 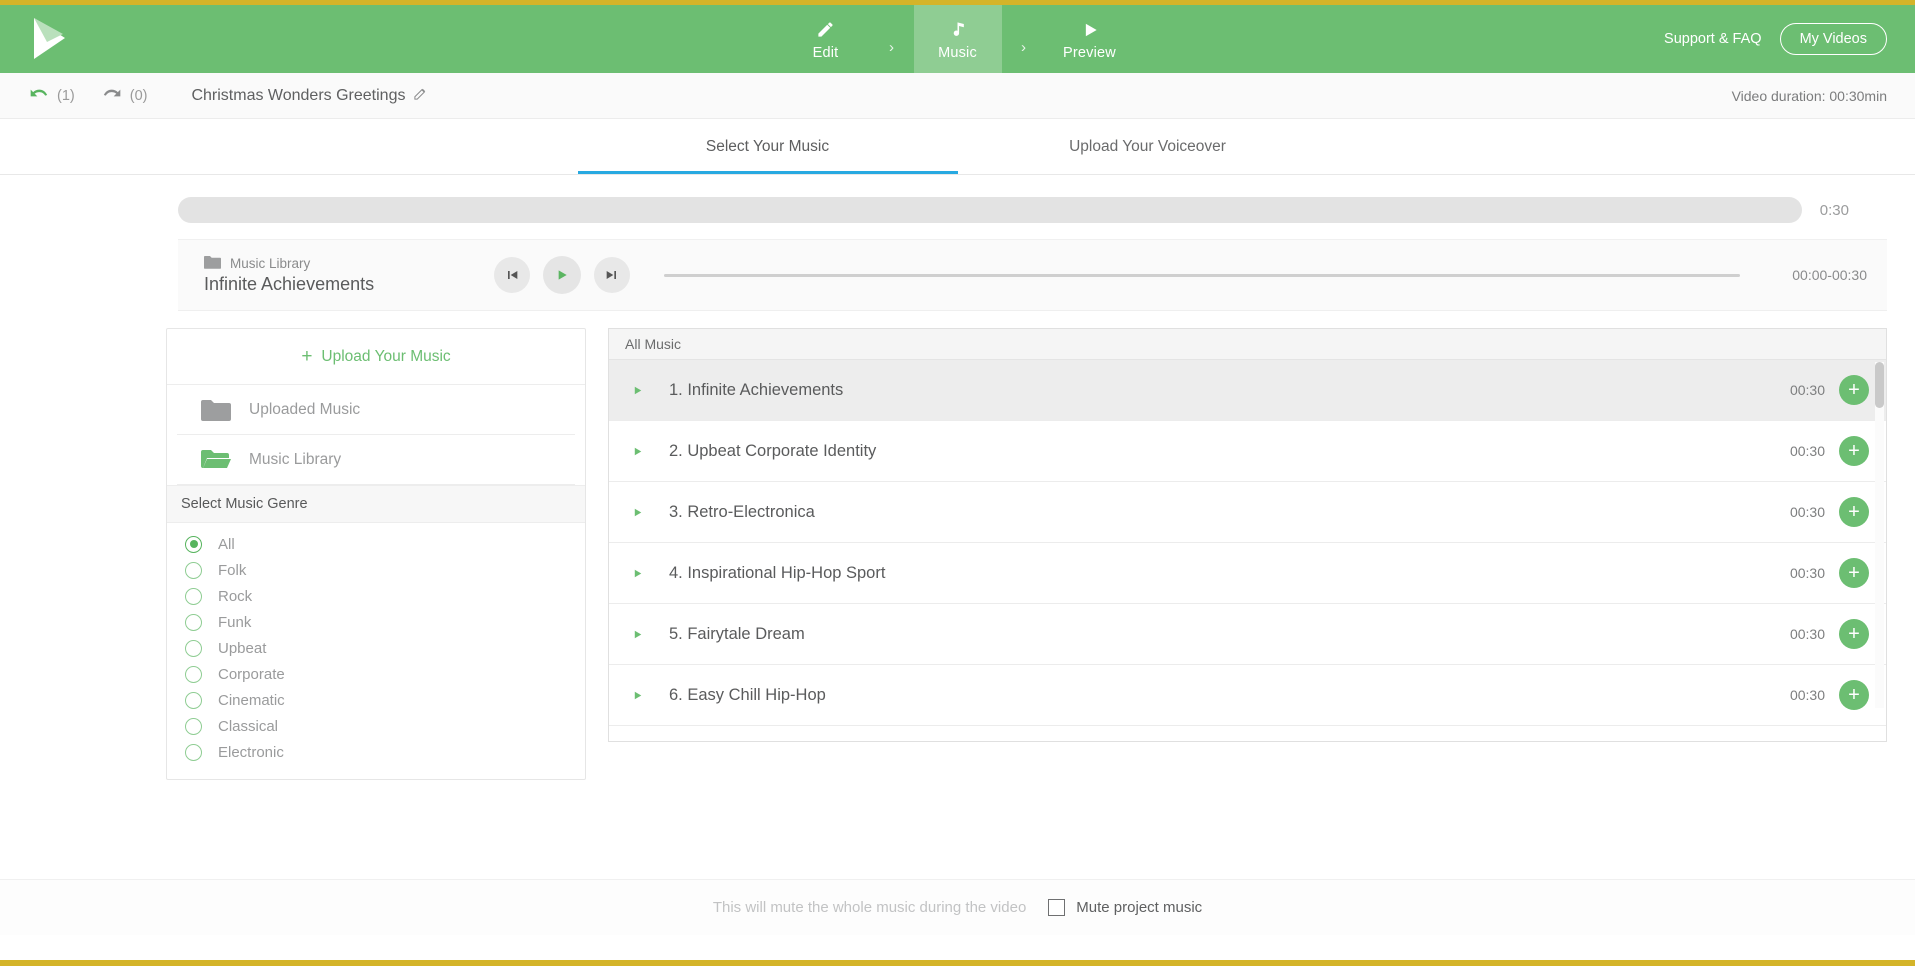 What do you see at coordinates (376, 544) in the screenshot?
I see `genre-item-all: All` at bounding box center [376, 544].